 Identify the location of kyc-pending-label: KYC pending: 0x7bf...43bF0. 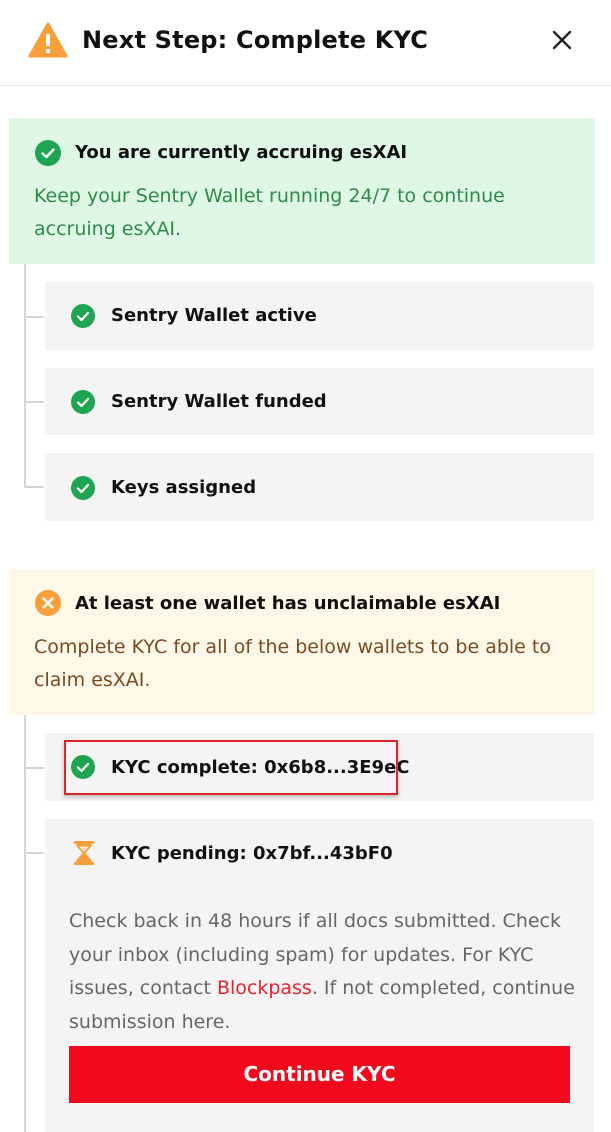
(252, 853).